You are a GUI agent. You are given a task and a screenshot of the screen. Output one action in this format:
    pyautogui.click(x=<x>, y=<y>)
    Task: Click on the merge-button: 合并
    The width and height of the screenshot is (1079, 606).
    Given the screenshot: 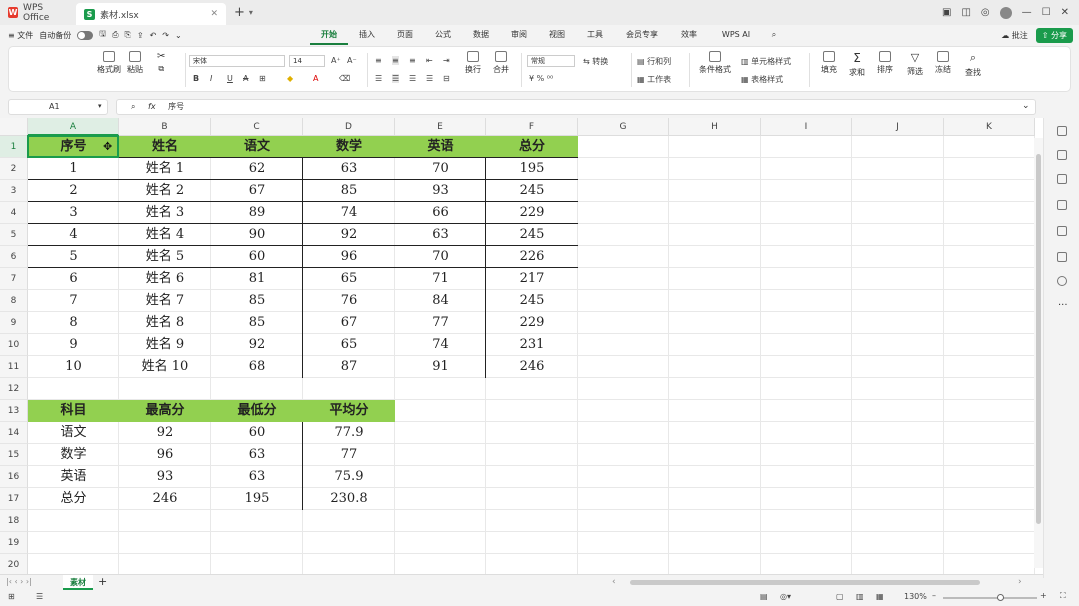 What is the action you would take?
    pyautogui.click(x=501, y=63)
    